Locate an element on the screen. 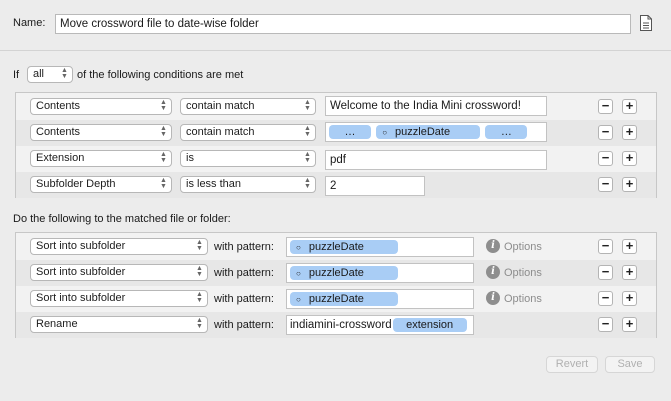  pattern-prefix: indiamini-crossword is located at coordinates (341, 325).